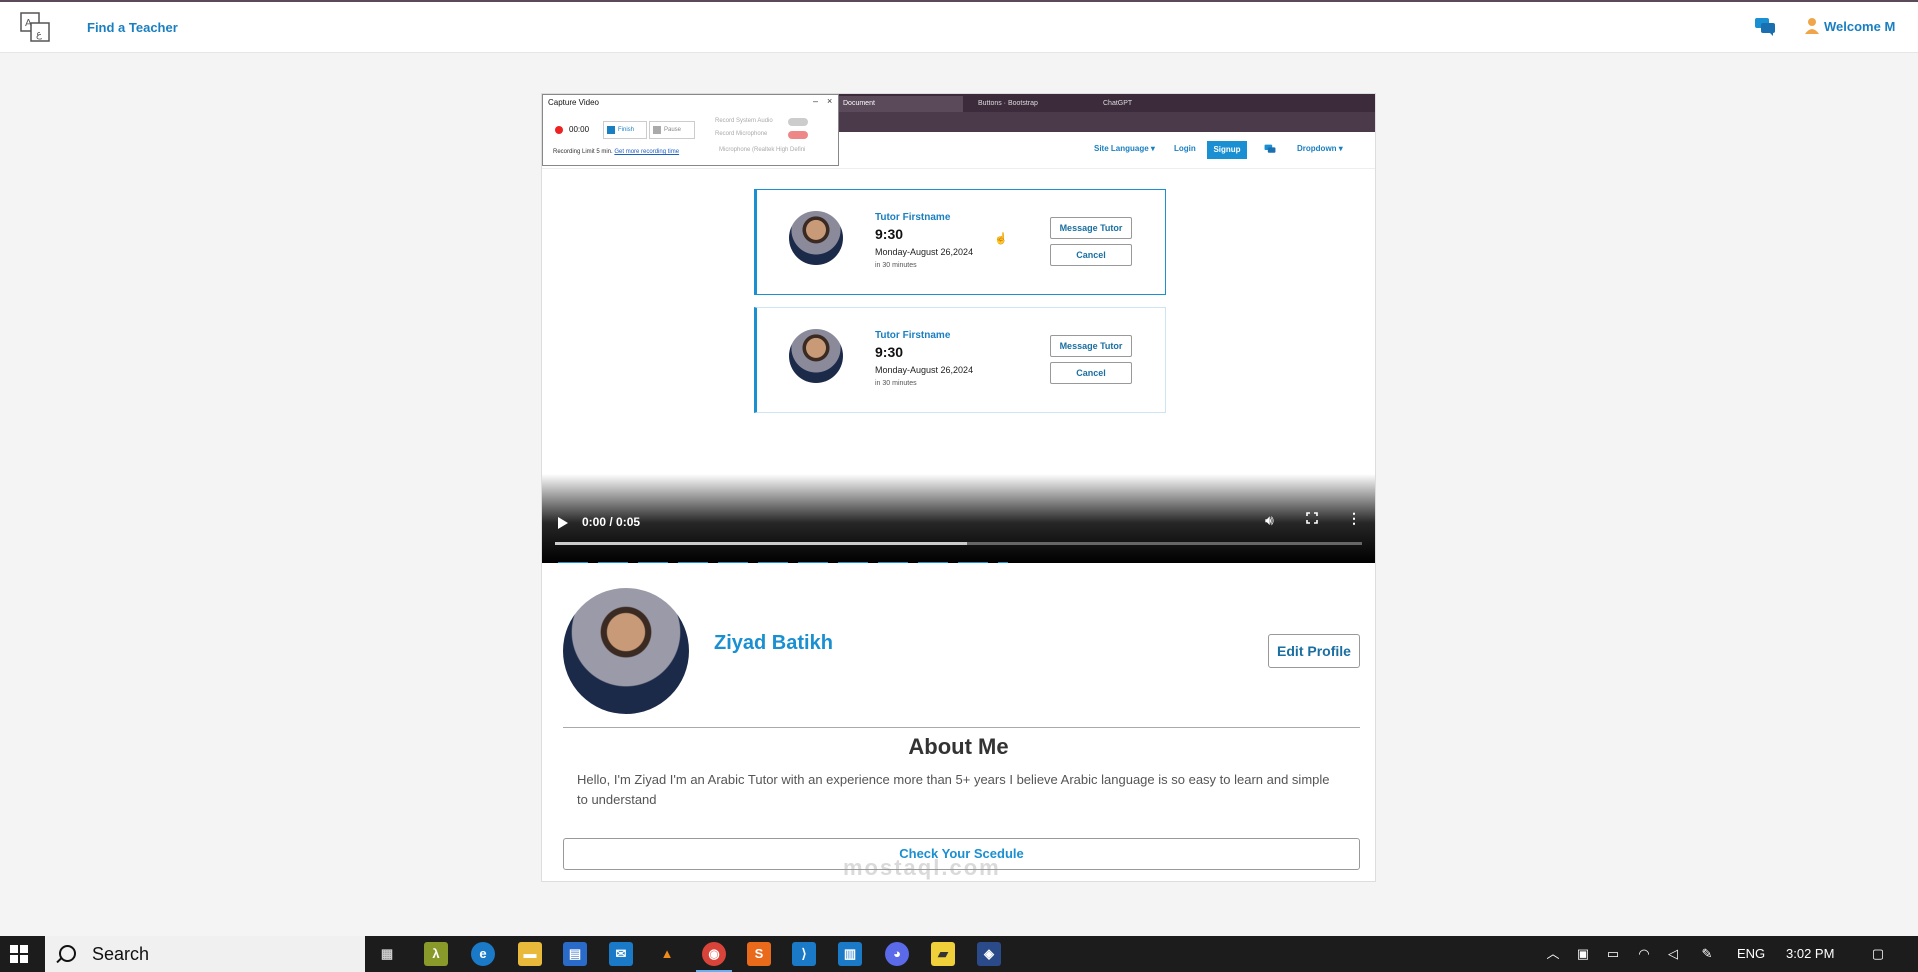 The image size is (1918, 972). Describe the element at coordinates (559, 130) in the screenshot. I see `record-dot-icon` at that location.